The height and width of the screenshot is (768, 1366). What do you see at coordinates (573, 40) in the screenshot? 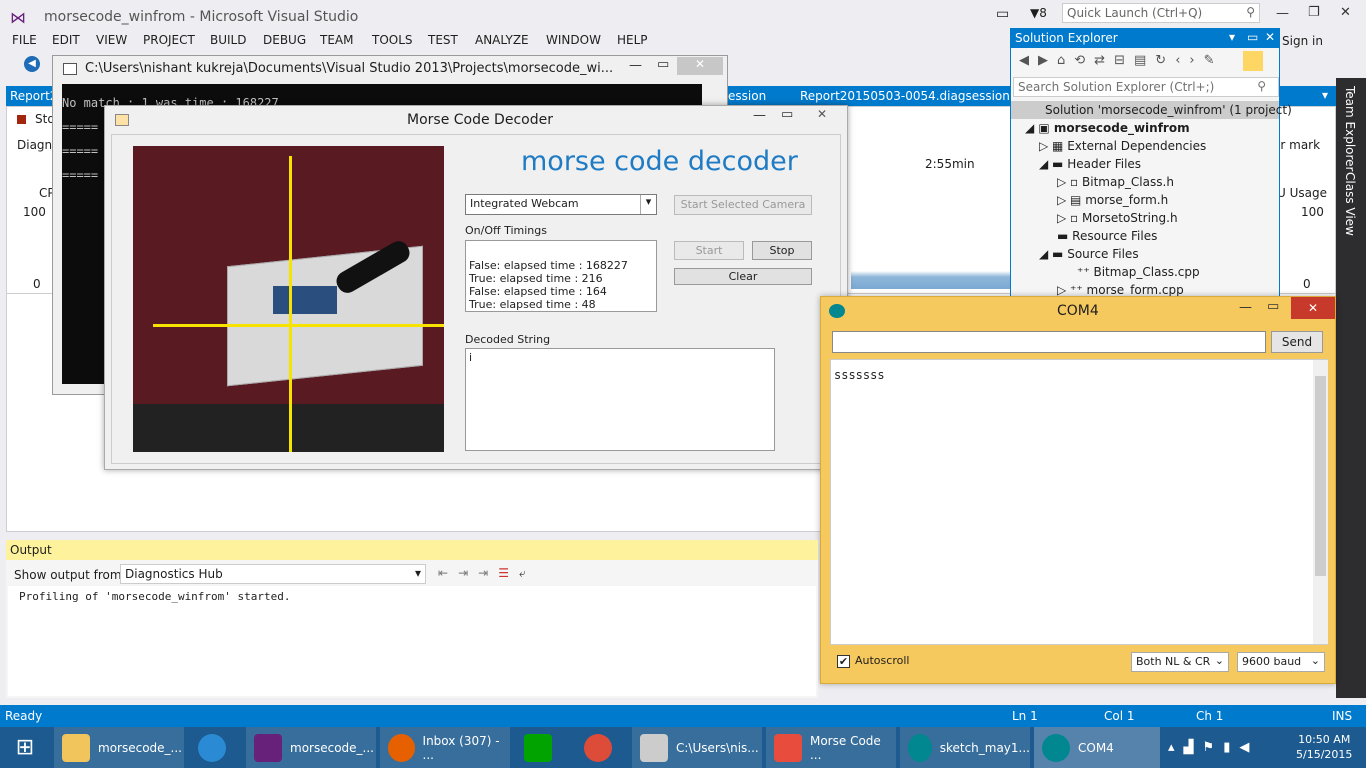
I see `menu-window: WINDOW` at bounding box center [573, 40].